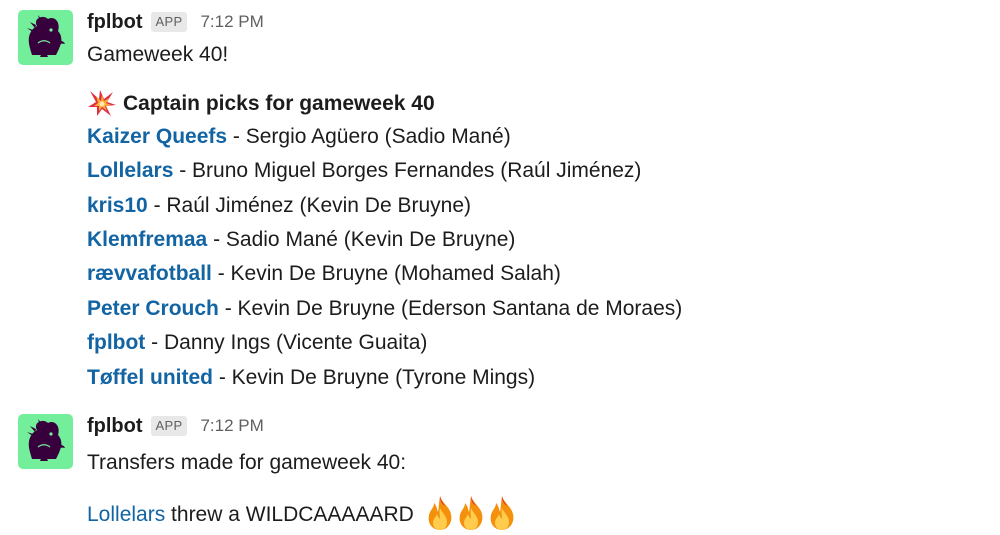 This screenshot has width=1000, height=535. I want to click on team-link: rævvafotball, so click(149, 273).